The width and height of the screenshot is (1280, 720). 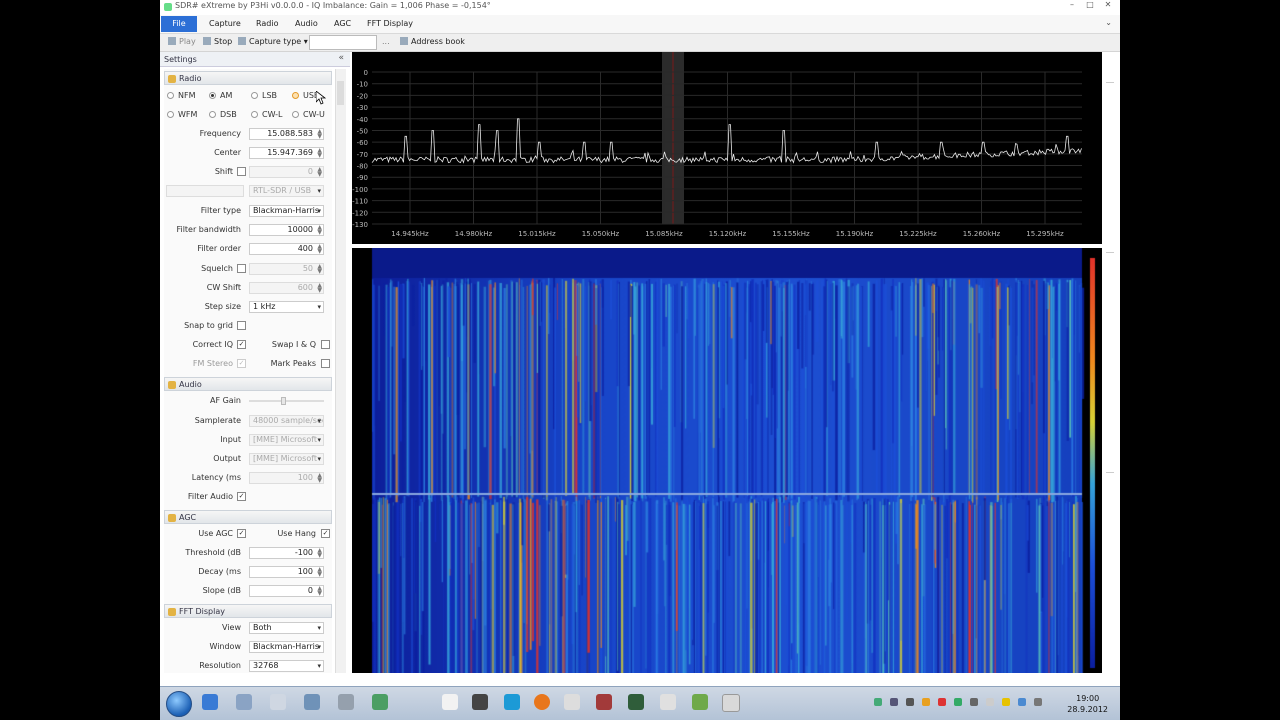 What do you see at coordinates (325, 363) in the screenshot?
I see `mark-peaks-checkbox` at bounding box center [325, 363].